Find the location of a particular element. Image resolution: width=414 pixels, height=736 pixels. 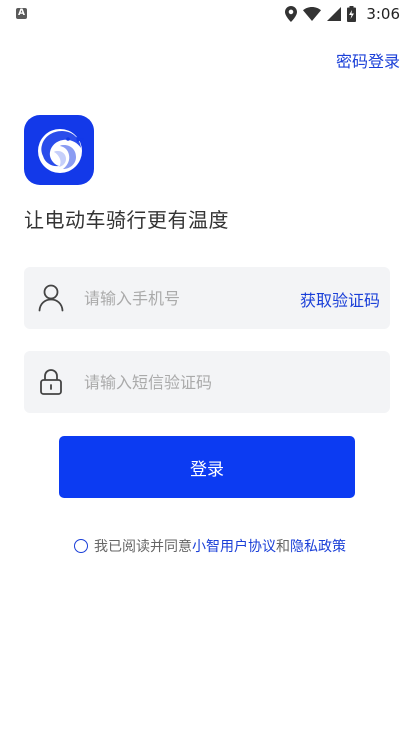

agreement-checkbox is located at coordinates (81, 546).